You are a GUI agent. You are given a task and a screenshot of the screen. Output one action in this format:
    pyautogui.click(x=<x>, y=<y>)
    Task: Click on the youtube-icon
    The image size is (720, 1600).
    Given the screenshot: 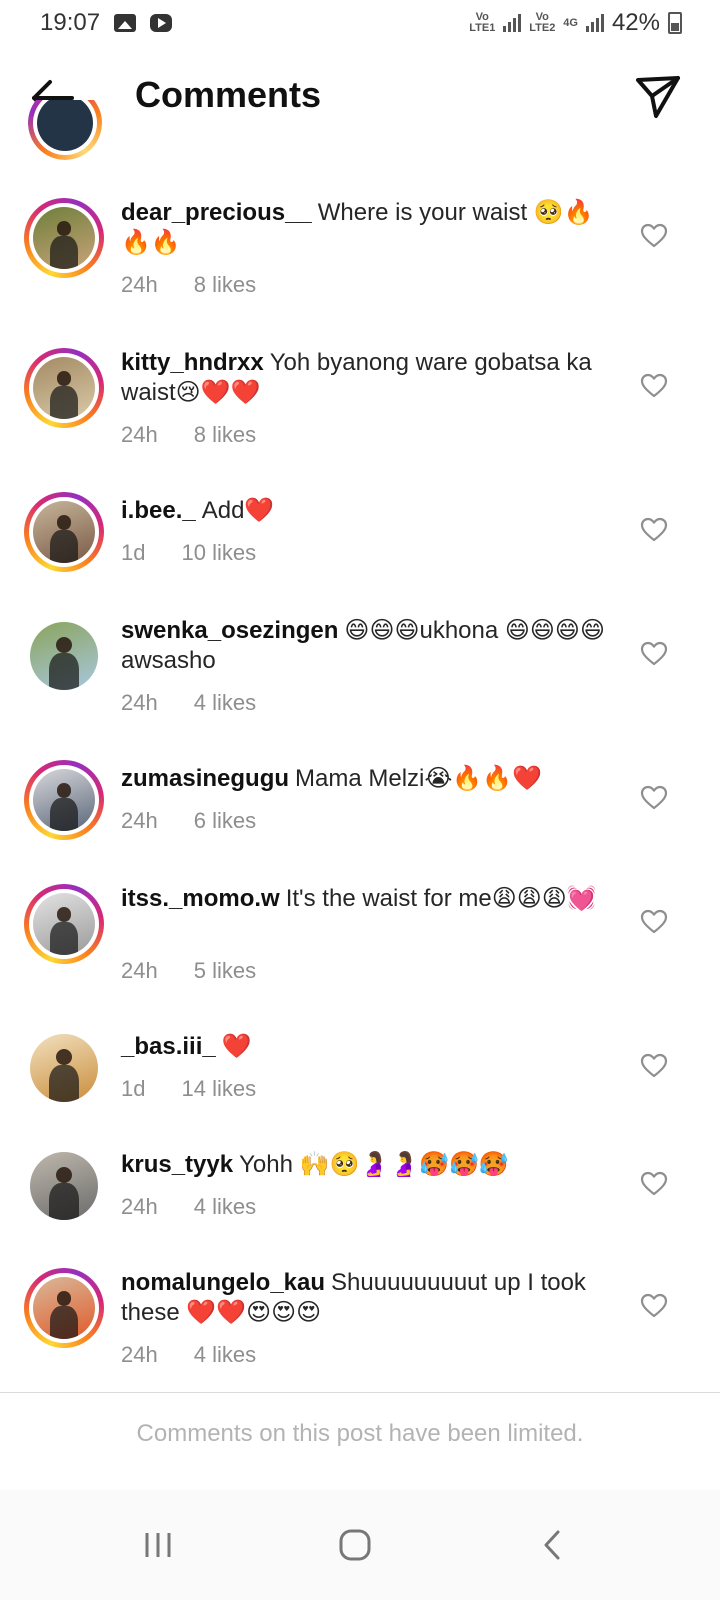 What is the action you would take?
    pyautogui.click(x=161, y=23)
    